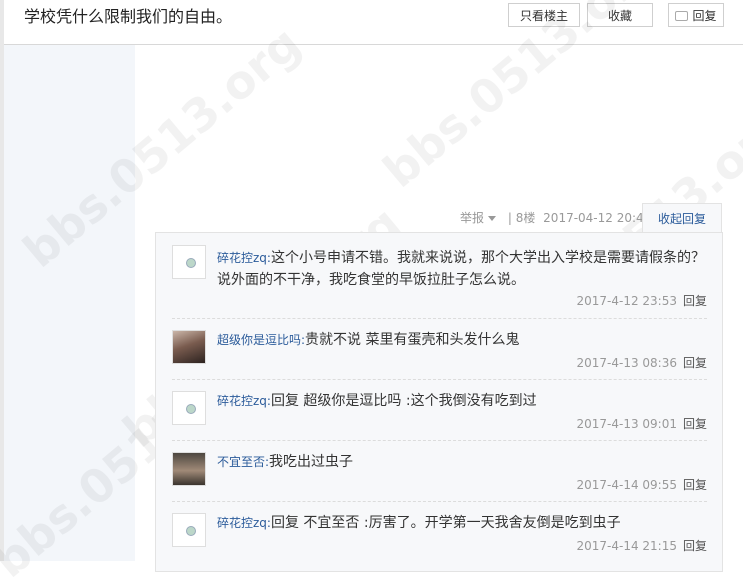  I want to click on reply-time: 2017-4-13 08:36, so click(626, 363).